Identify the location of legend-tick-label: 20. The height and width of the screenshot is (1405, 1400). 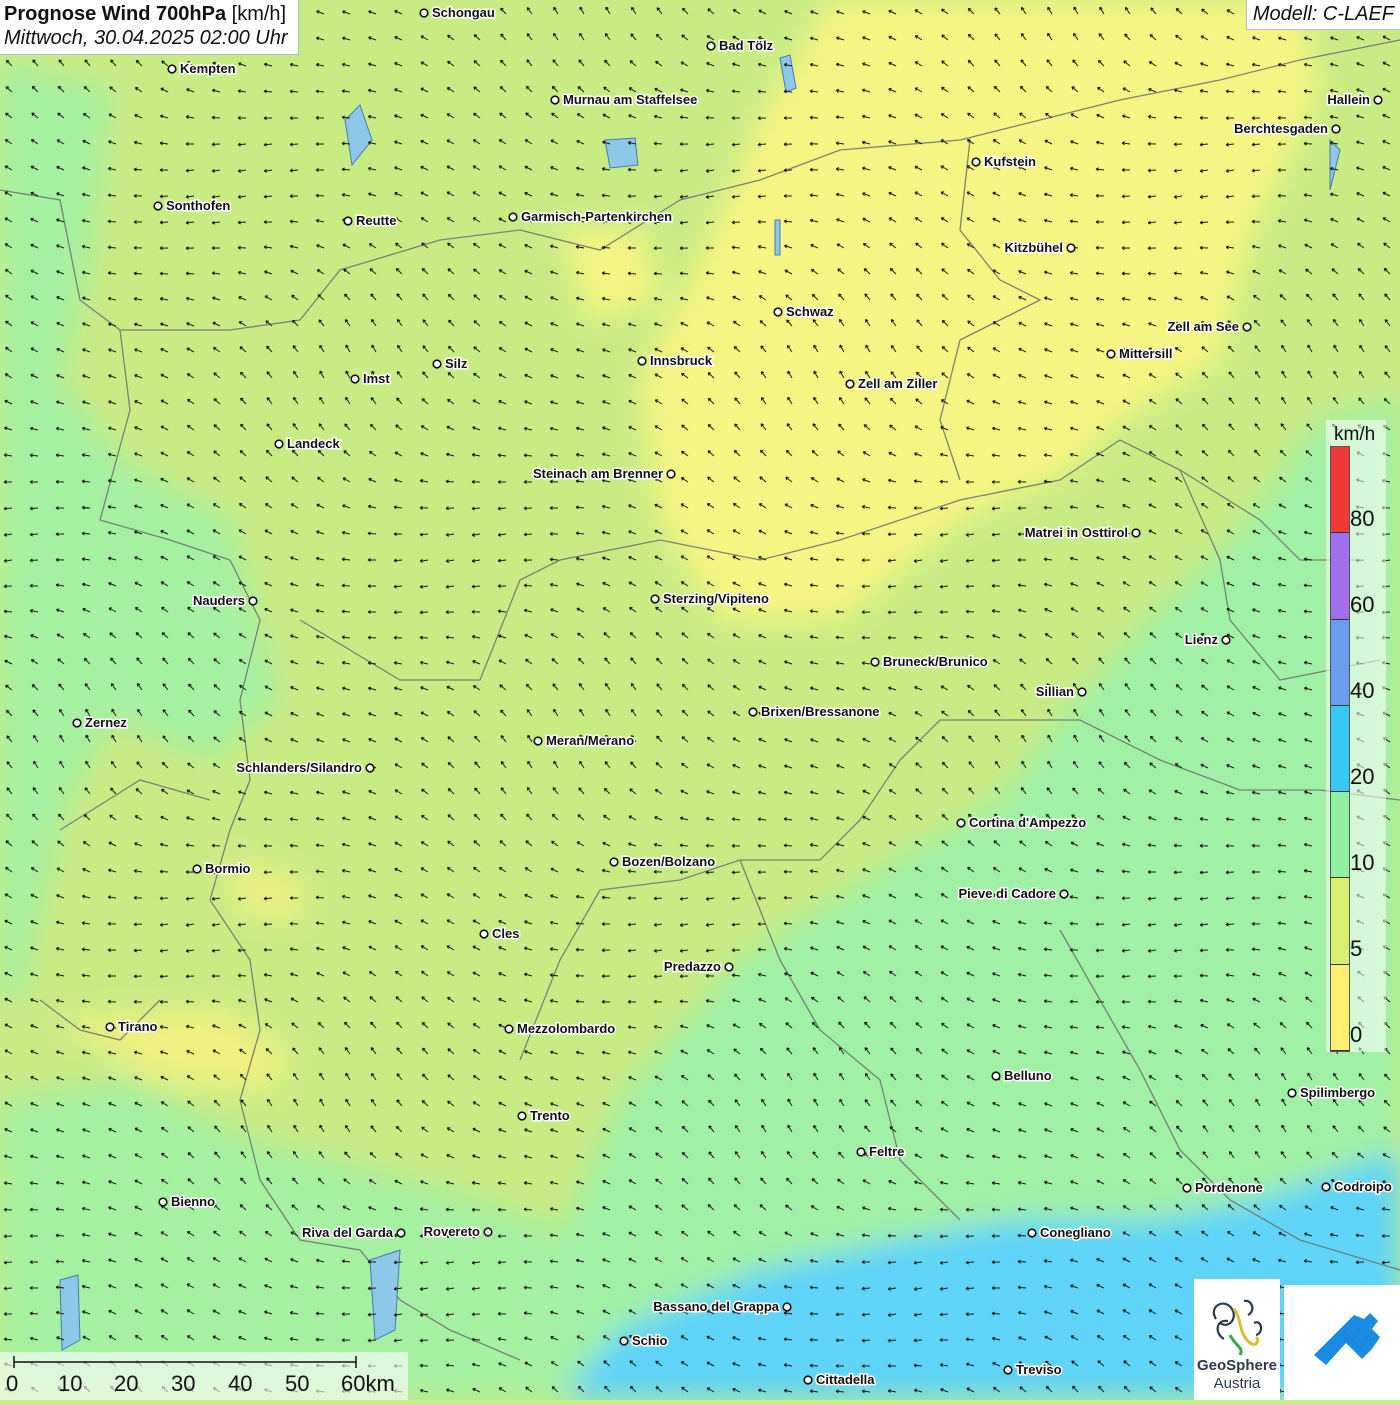
(1362, 776).